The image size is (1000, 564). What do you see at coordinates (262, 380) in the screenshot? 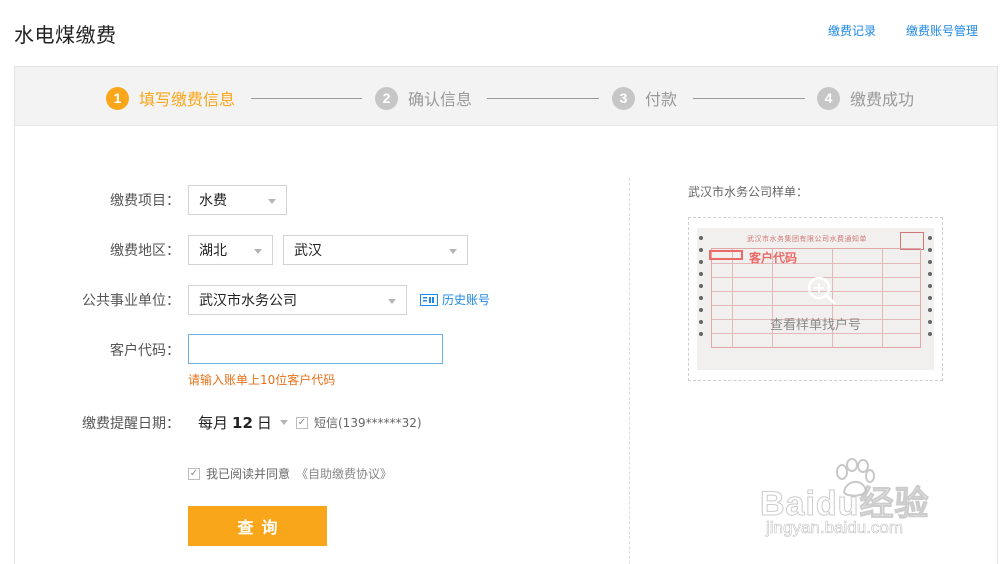
I see `customer-code-hint: 请输入账单上10位客户代码` at bounding box center [262, 380].